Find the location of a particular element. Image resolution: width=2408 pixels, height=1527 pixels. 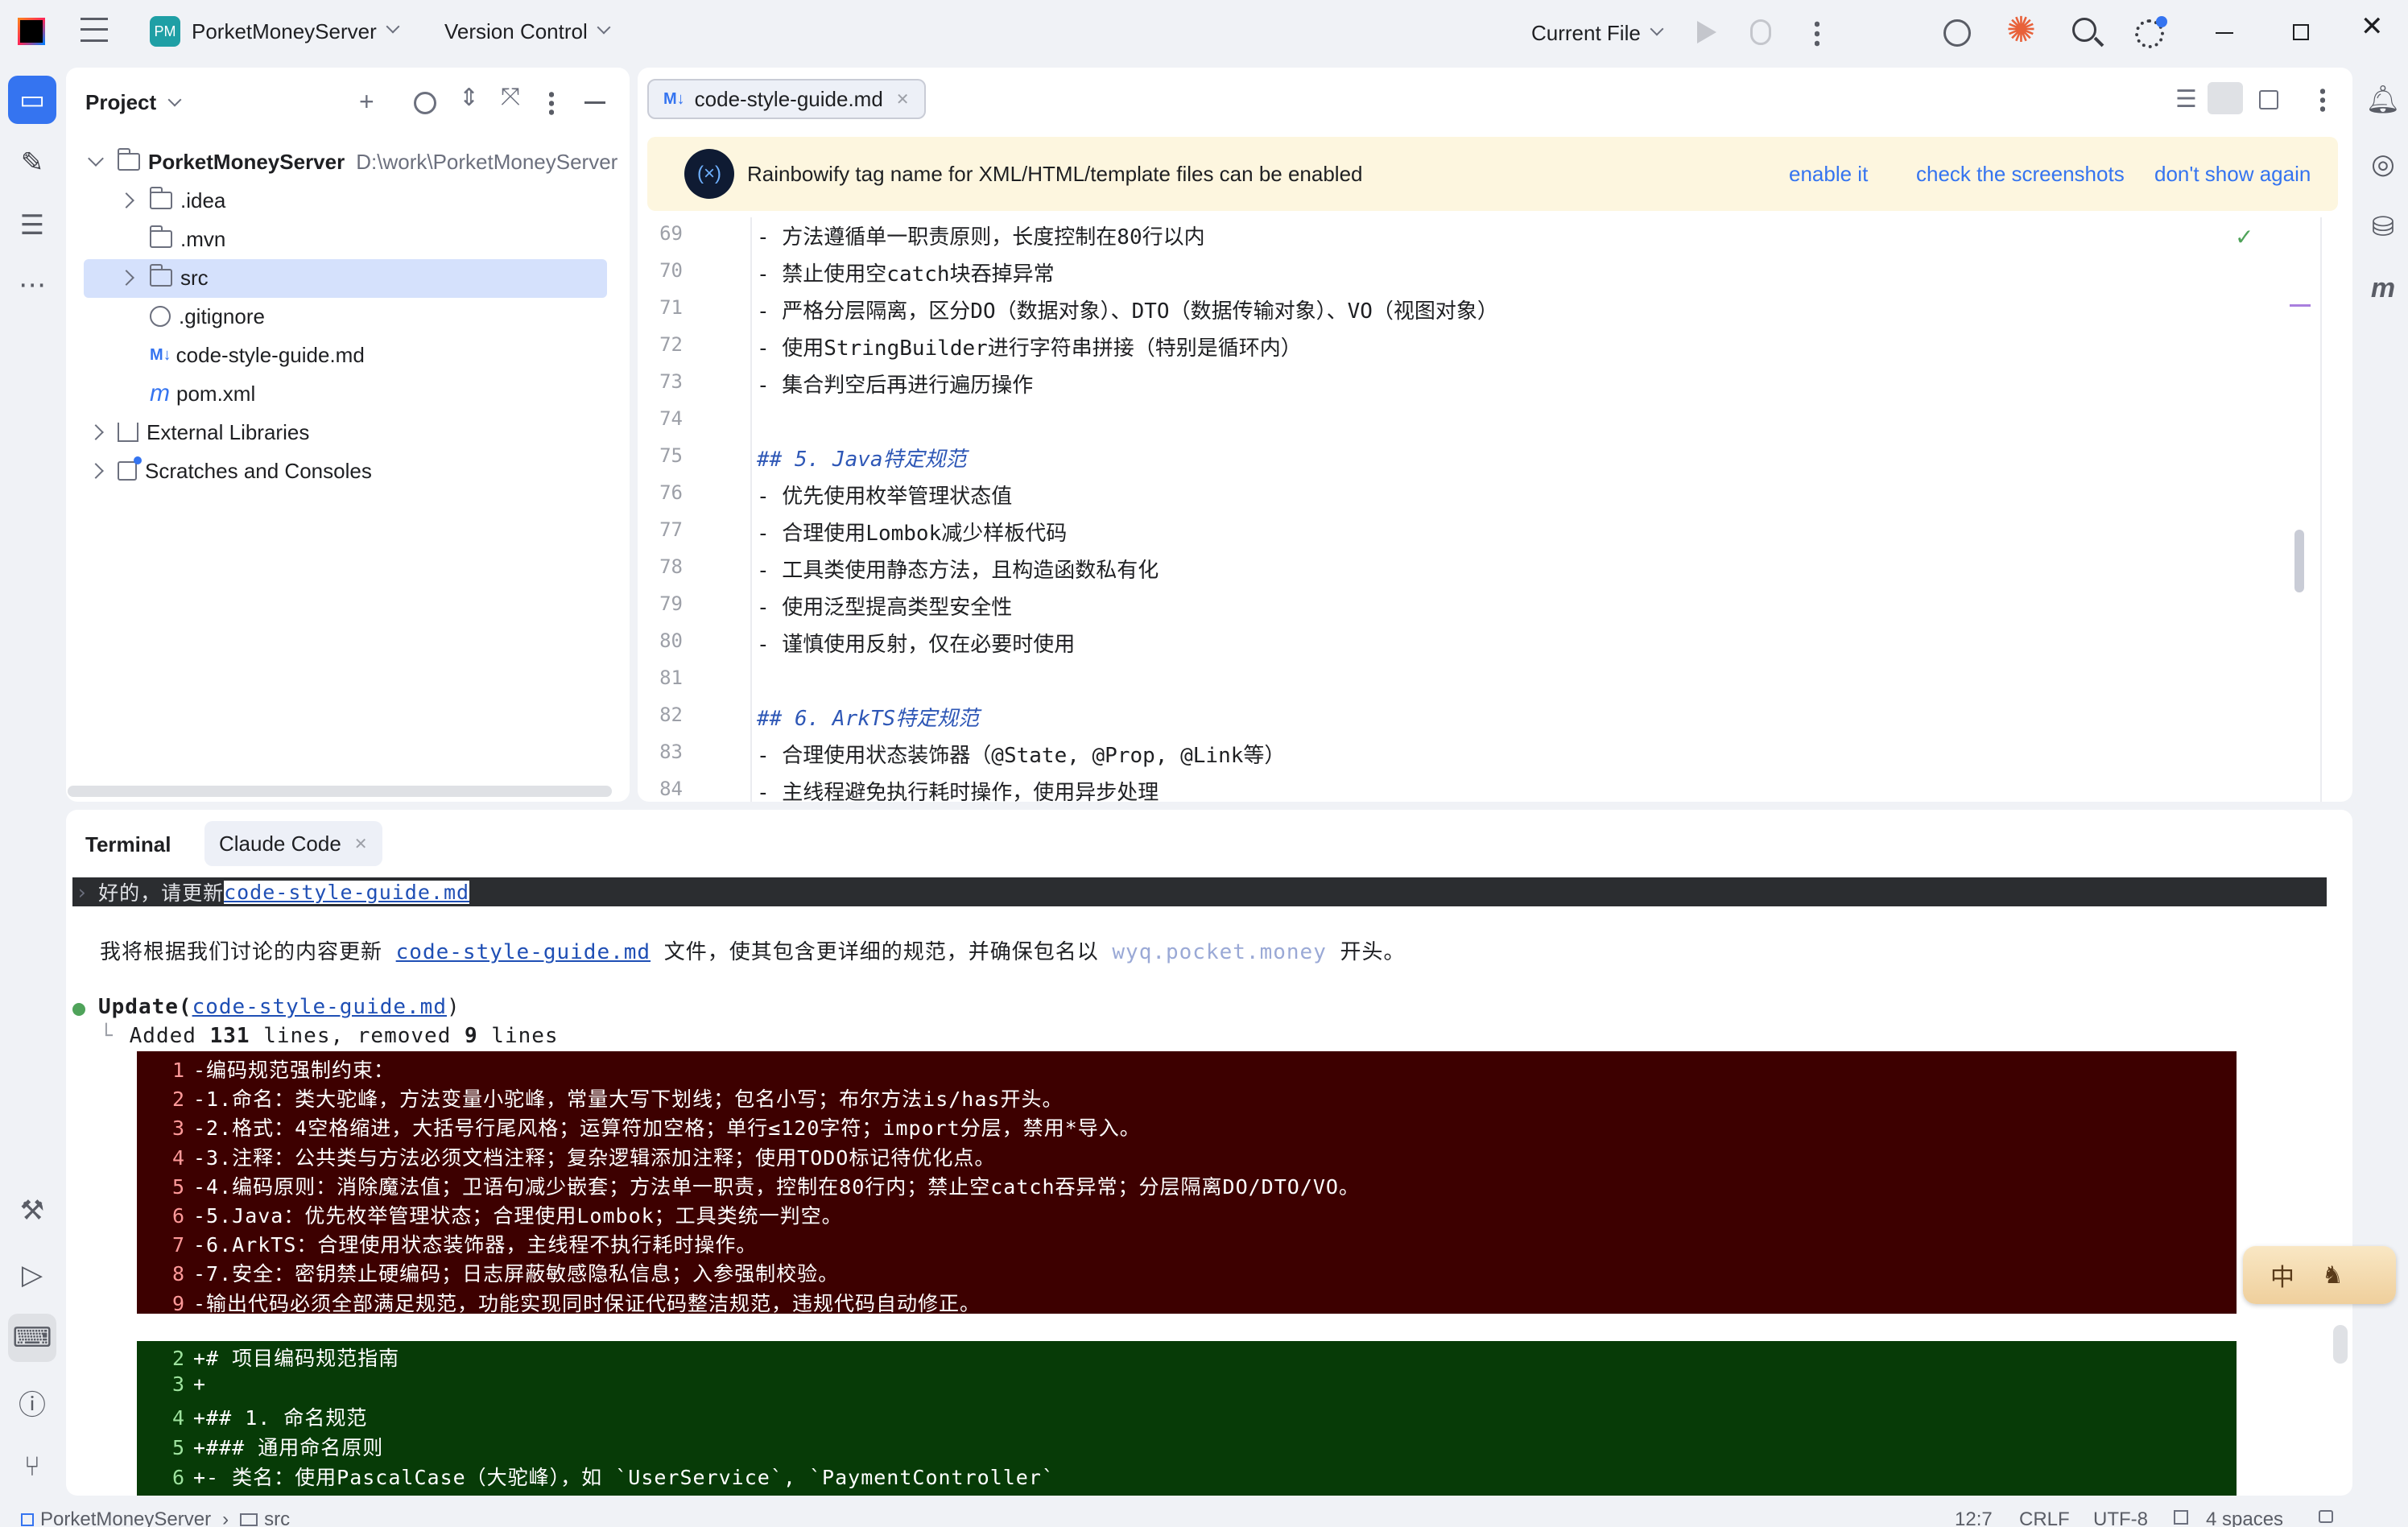

claude-icon: ✺ is located at coordinates (2021, 30).